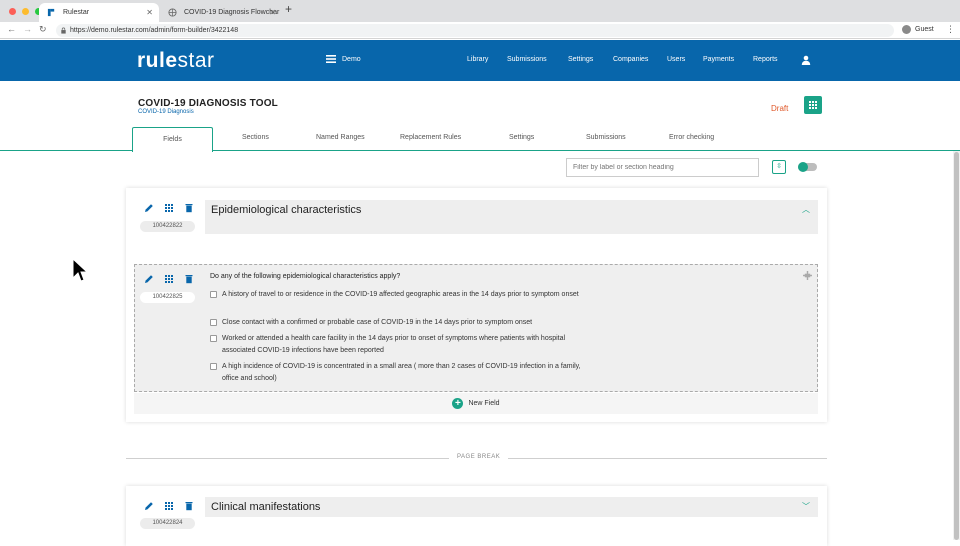 This screenshot has height=546, width=960. What do you see at coordinates (924, 29) in the screenshot?
I see `profile-label: Guest` at bounding box center [924, 29].